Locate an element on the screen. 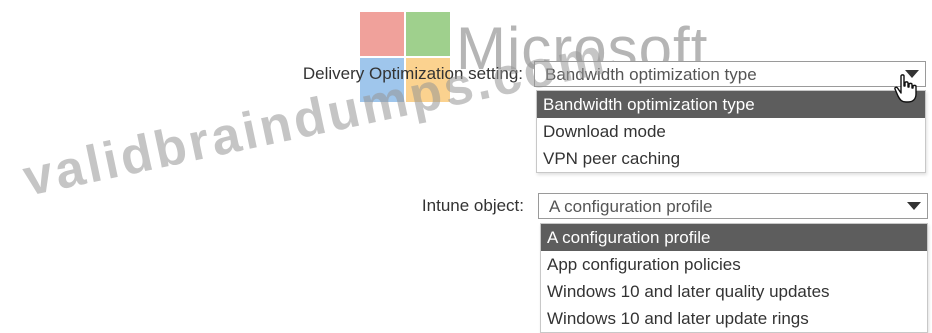  intune-object-select: A configuration profile is located at coordinates (733, 206).